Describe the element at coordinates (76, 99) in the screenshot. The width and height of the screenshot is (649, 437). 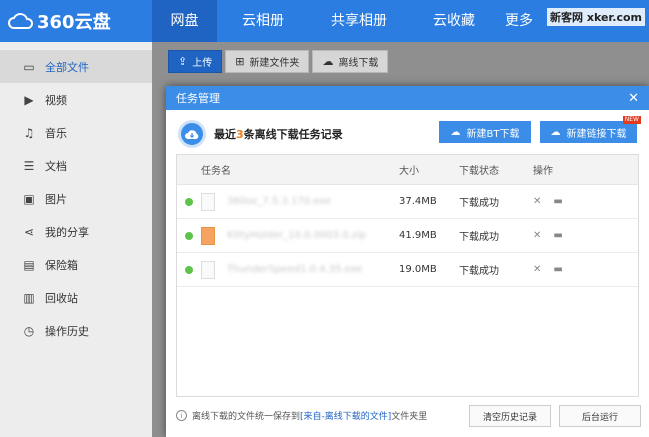
I see `sidebar-item-video: ▶ 视频` at that location.